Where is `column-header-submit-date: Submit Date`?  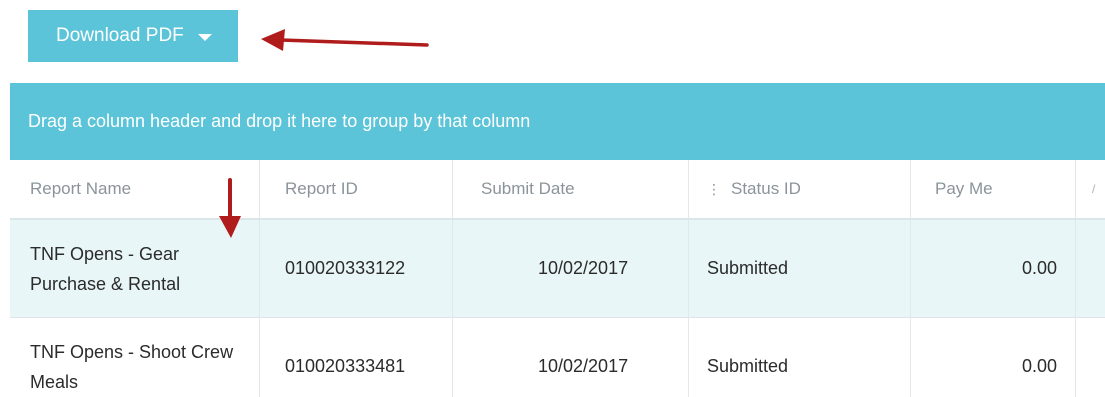
column-header-submit-date: Submit Date is located at coordinates (571, 189).